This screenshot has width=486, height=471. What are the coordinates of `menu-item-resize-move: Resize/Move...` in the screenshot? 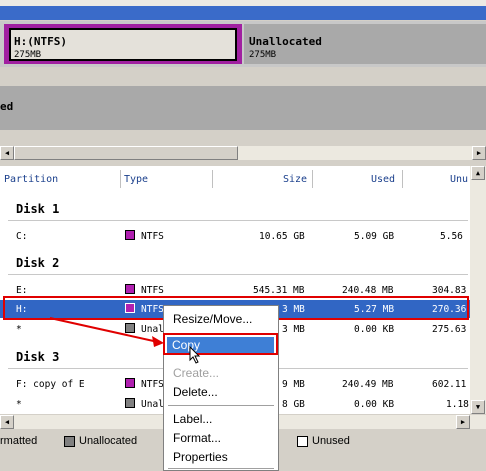 It's located at (212, 319).